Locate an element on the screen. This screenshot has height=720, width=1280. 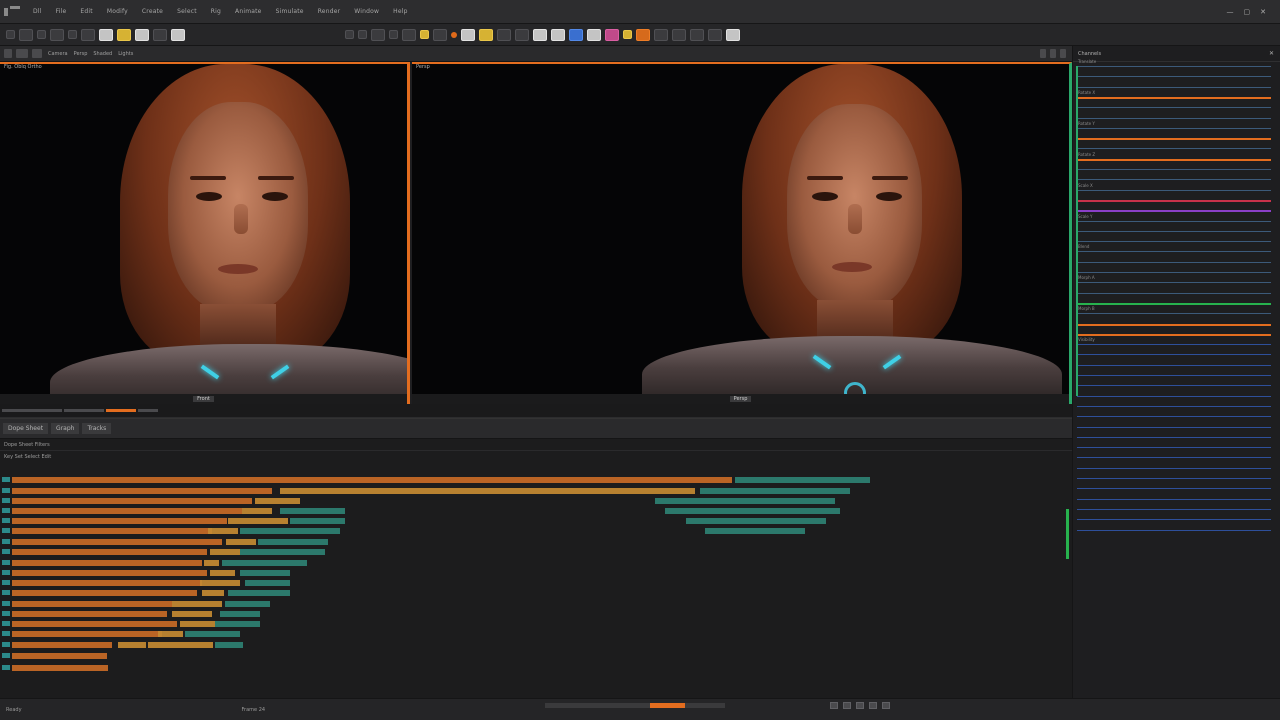
menu-item-help: Help is located at coordinates (400, 11).